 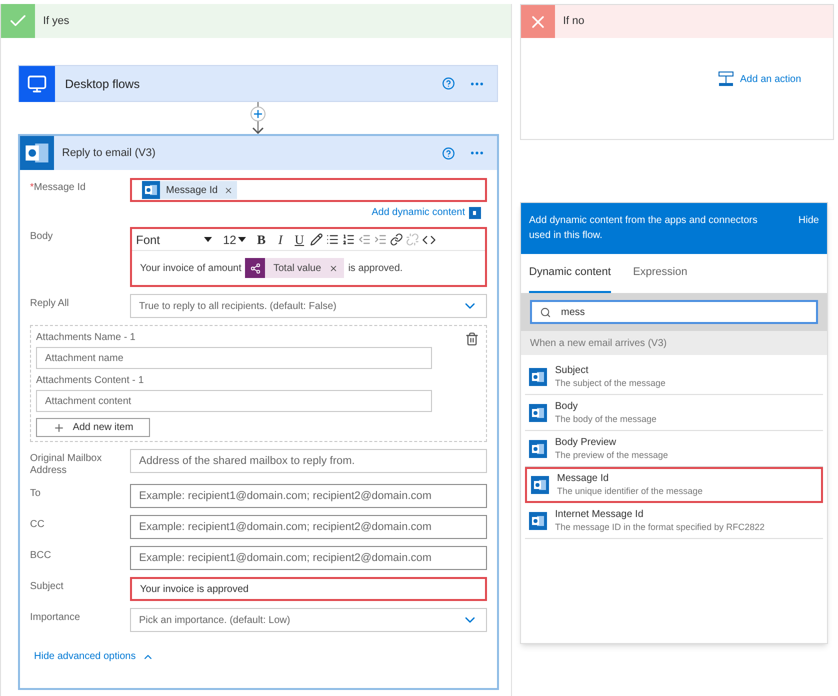 I want to click on add-step-connector, so click(x=258, y=118).